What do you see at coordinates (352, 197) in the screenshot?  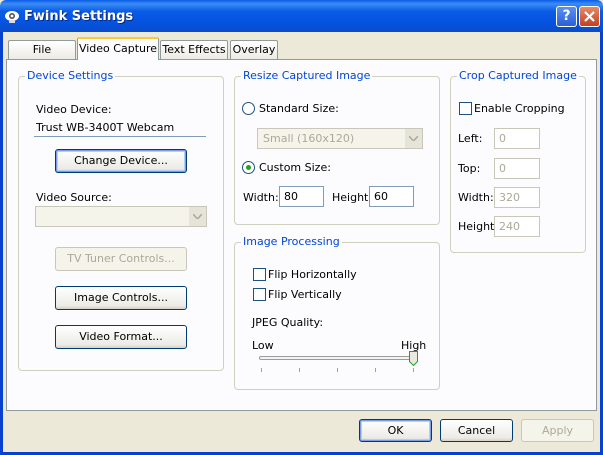 I see `resize-height-label: Height:` at bounding box center [352, 197].